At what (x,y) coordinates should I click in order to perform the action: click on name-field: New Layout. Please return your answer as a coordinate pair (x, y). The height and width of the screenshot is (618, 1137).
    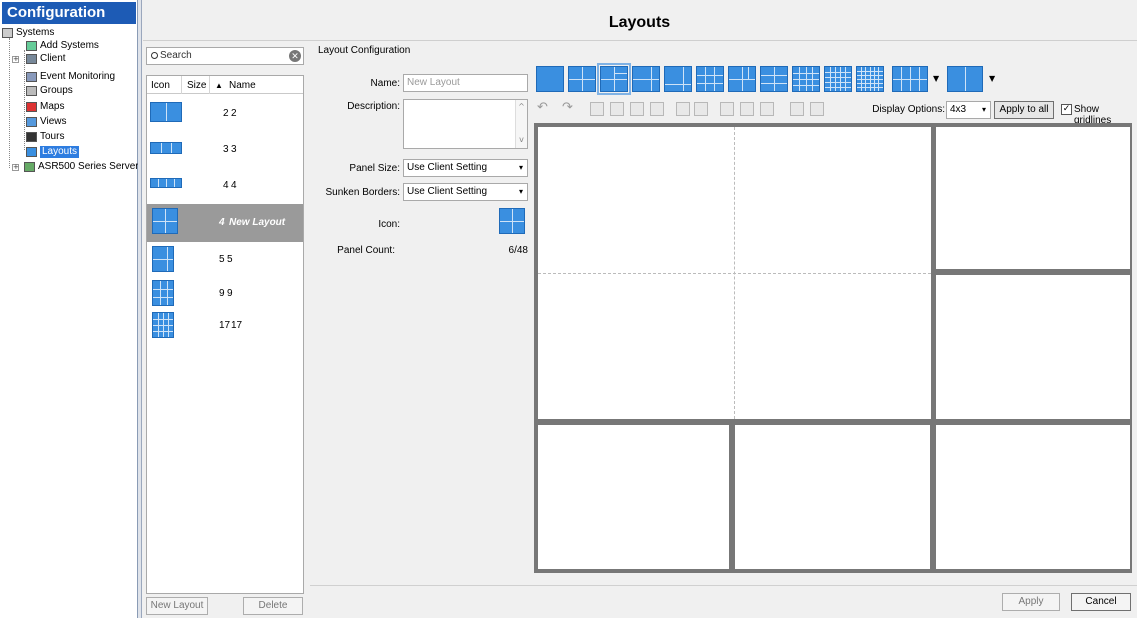
    Looking at the image, I should click on (465, 83).